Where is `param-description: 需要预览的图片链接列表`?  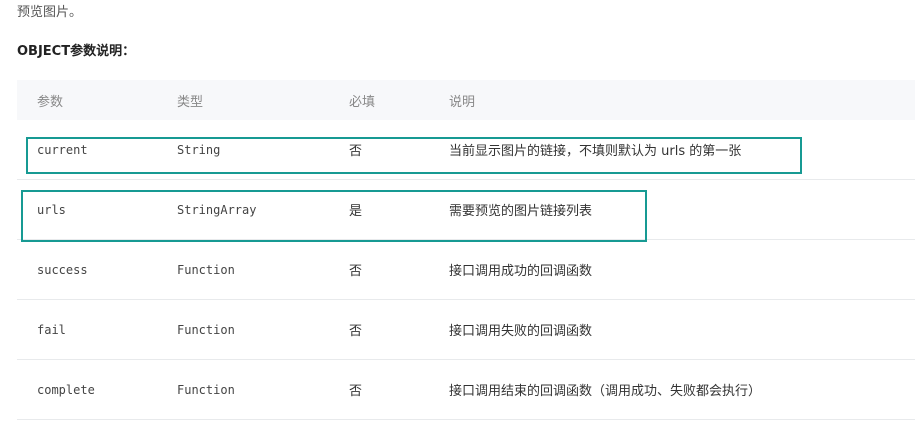 param-description: 需要预览的图片链接列表 is located at coordinates (521, 211).